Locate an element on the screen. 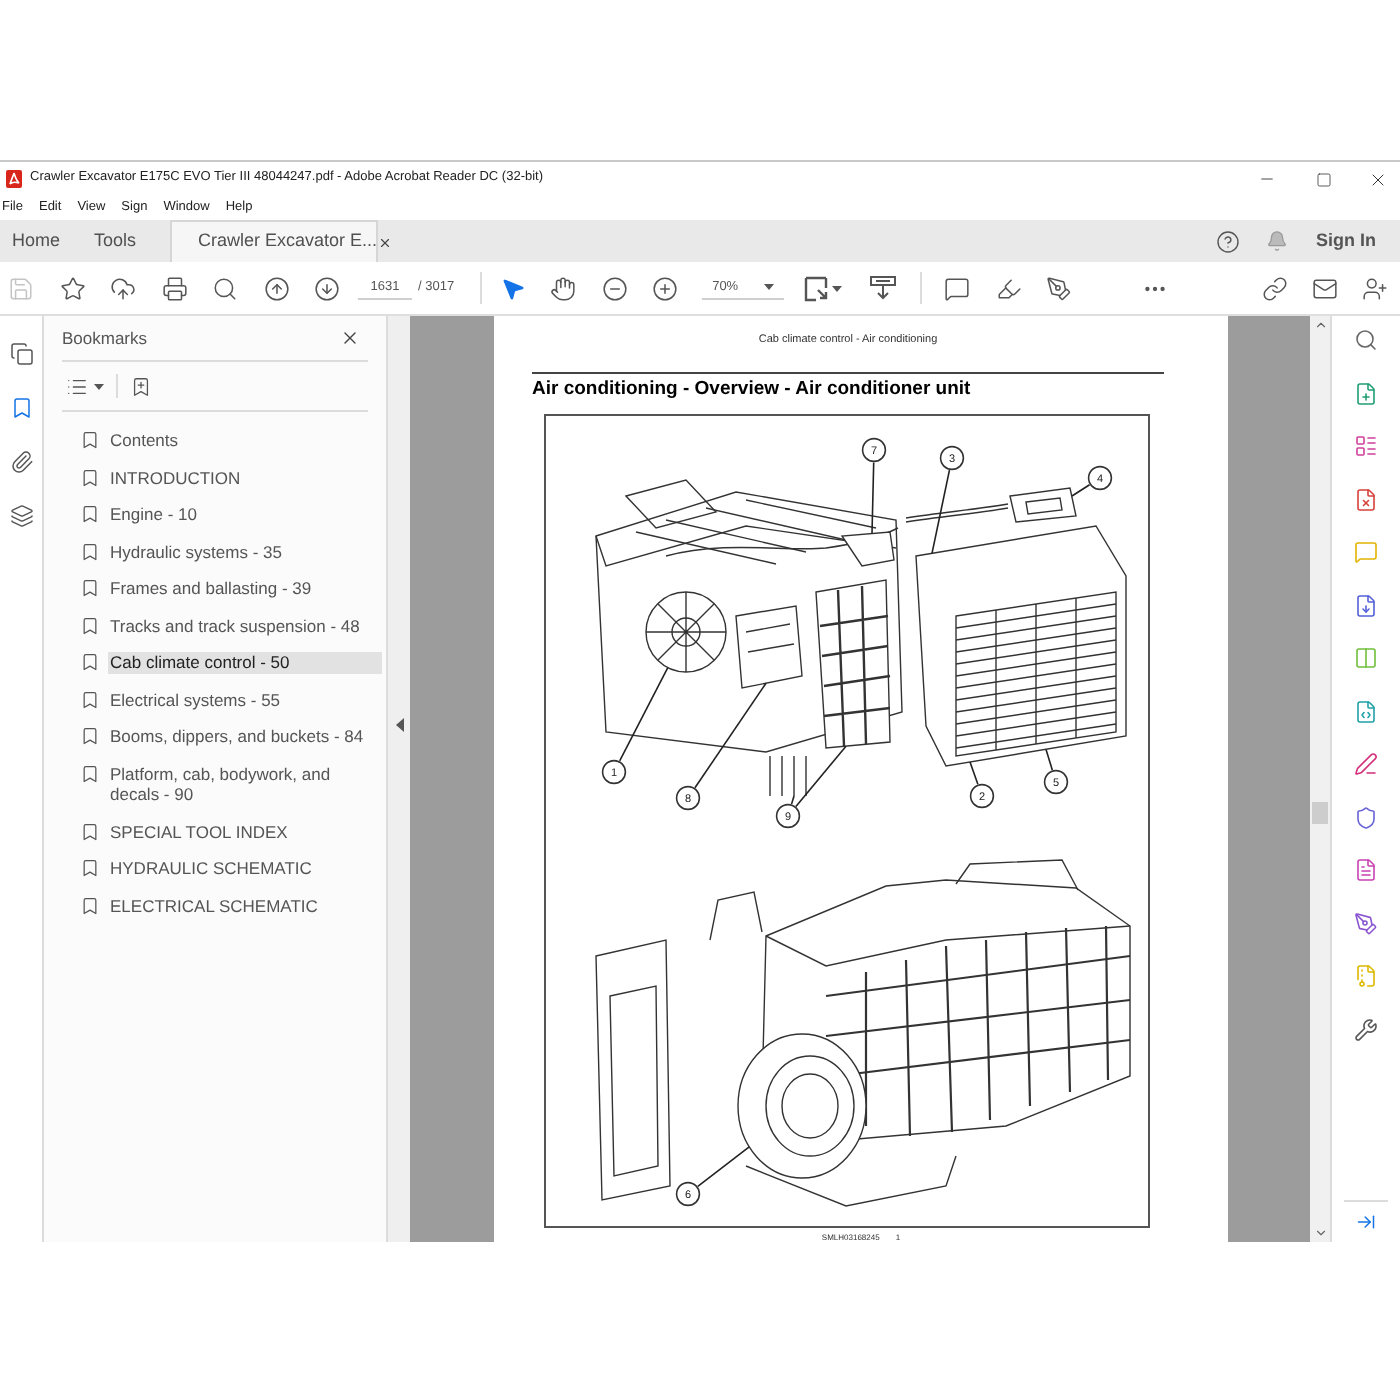 The height and width of the screenshot is (1400, 1400). valve-drawing is located at coordinates (1043, 505).